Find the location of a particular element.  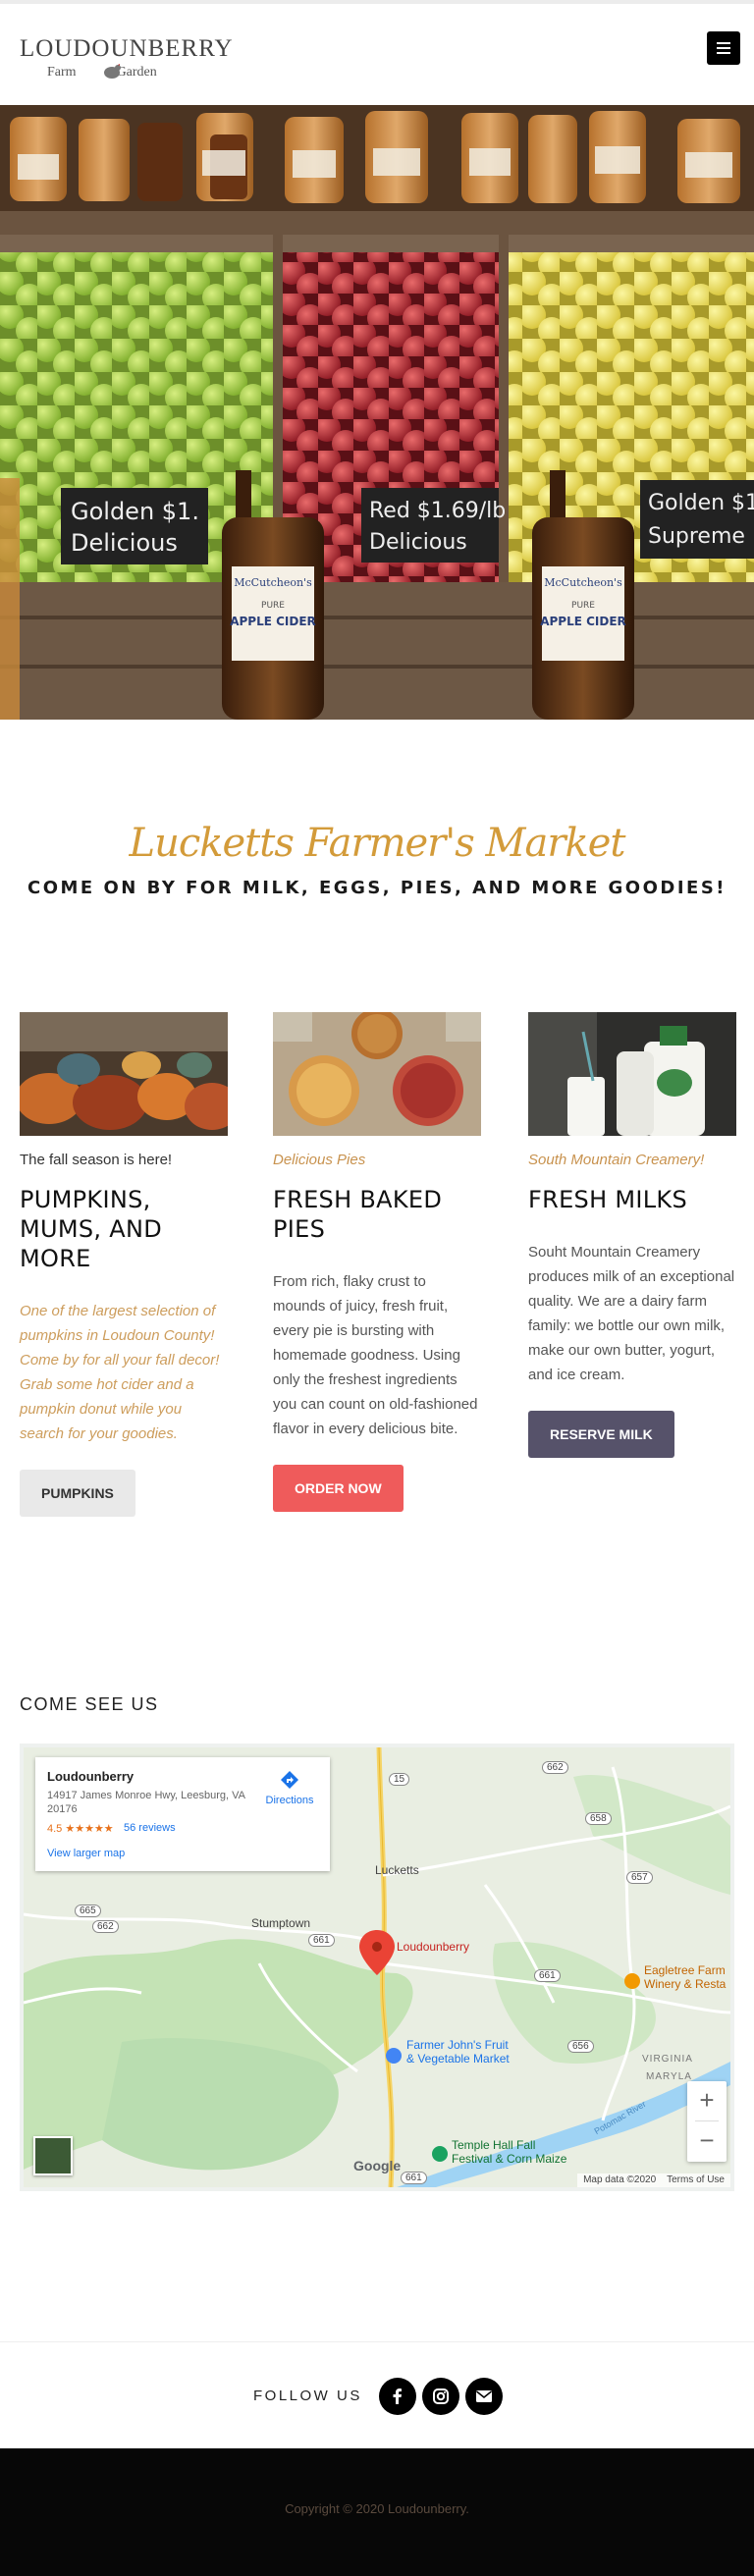

map-data-text: Map data ©2020 is located at coordinates (620, 2179).